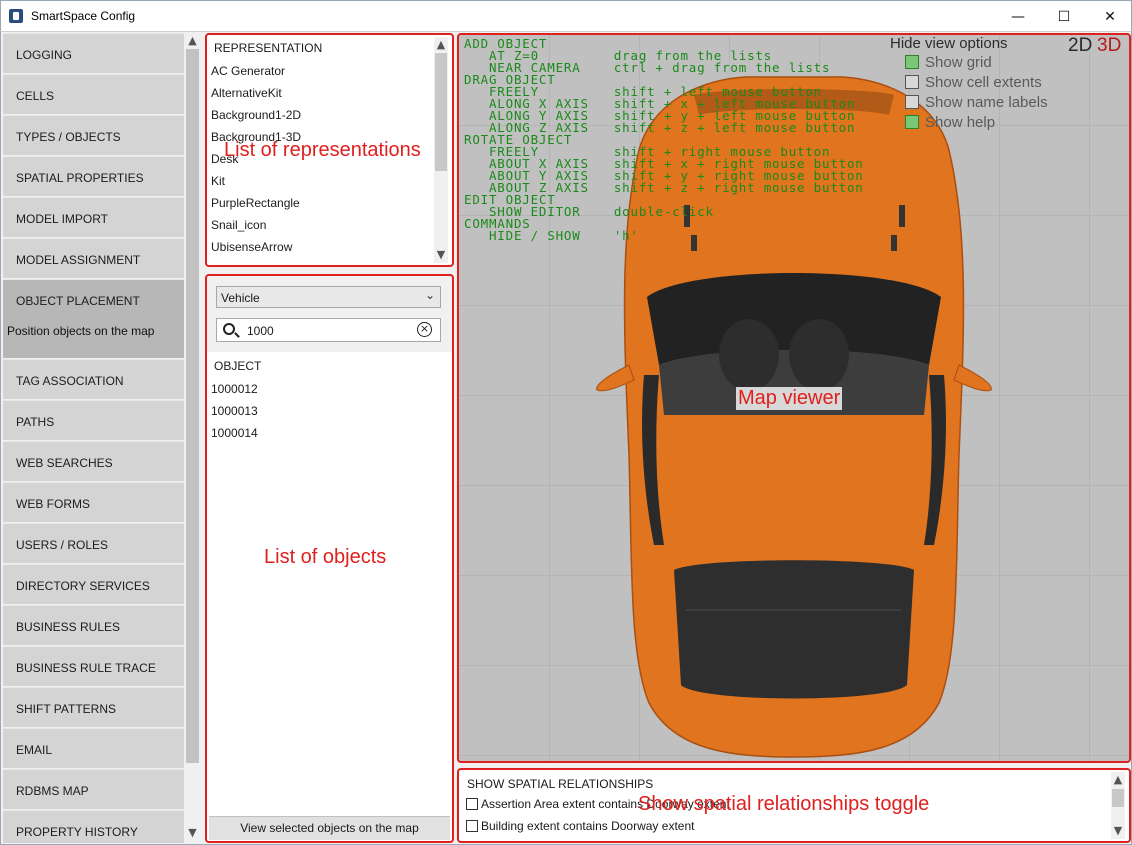 This screenshot has width=1132, height=845. Describe the element at coordinates (34, 750) in the screenshot. I see `sidebar-item-label: EMAIL` at that location.